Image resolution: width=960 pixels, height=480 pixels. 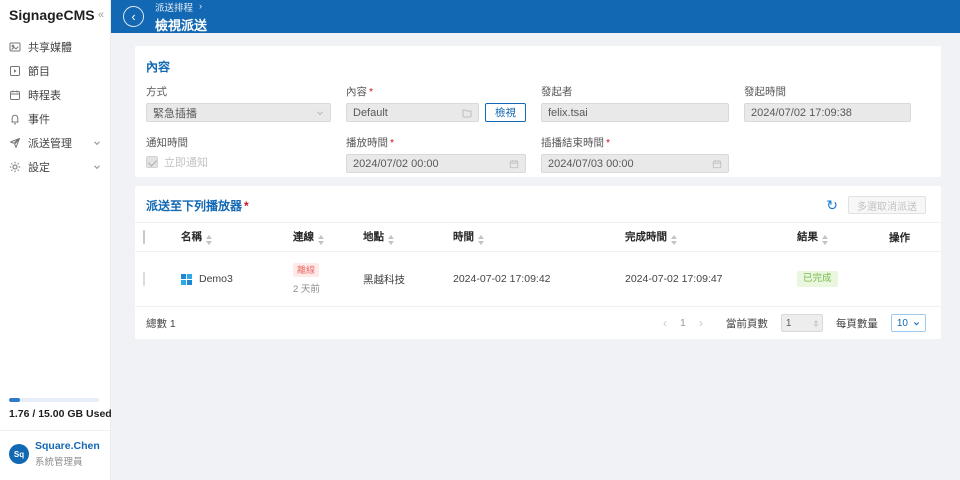 I want to click on pagination: ‹ 1 › 當前頁數 1 每頁數量 10, so click(x=794, y=323).